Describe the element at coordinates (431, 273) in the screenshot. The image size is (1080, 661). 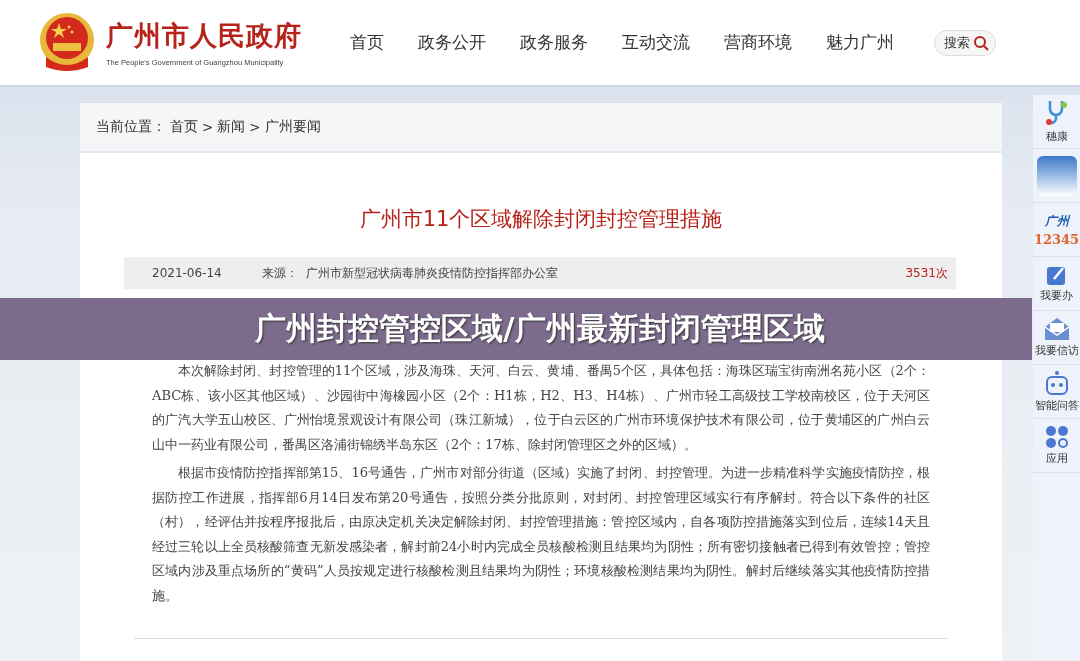
I see `source-text: 广州市新型冠状病毒肺炎疫情防控指挥部办公室` at that location.